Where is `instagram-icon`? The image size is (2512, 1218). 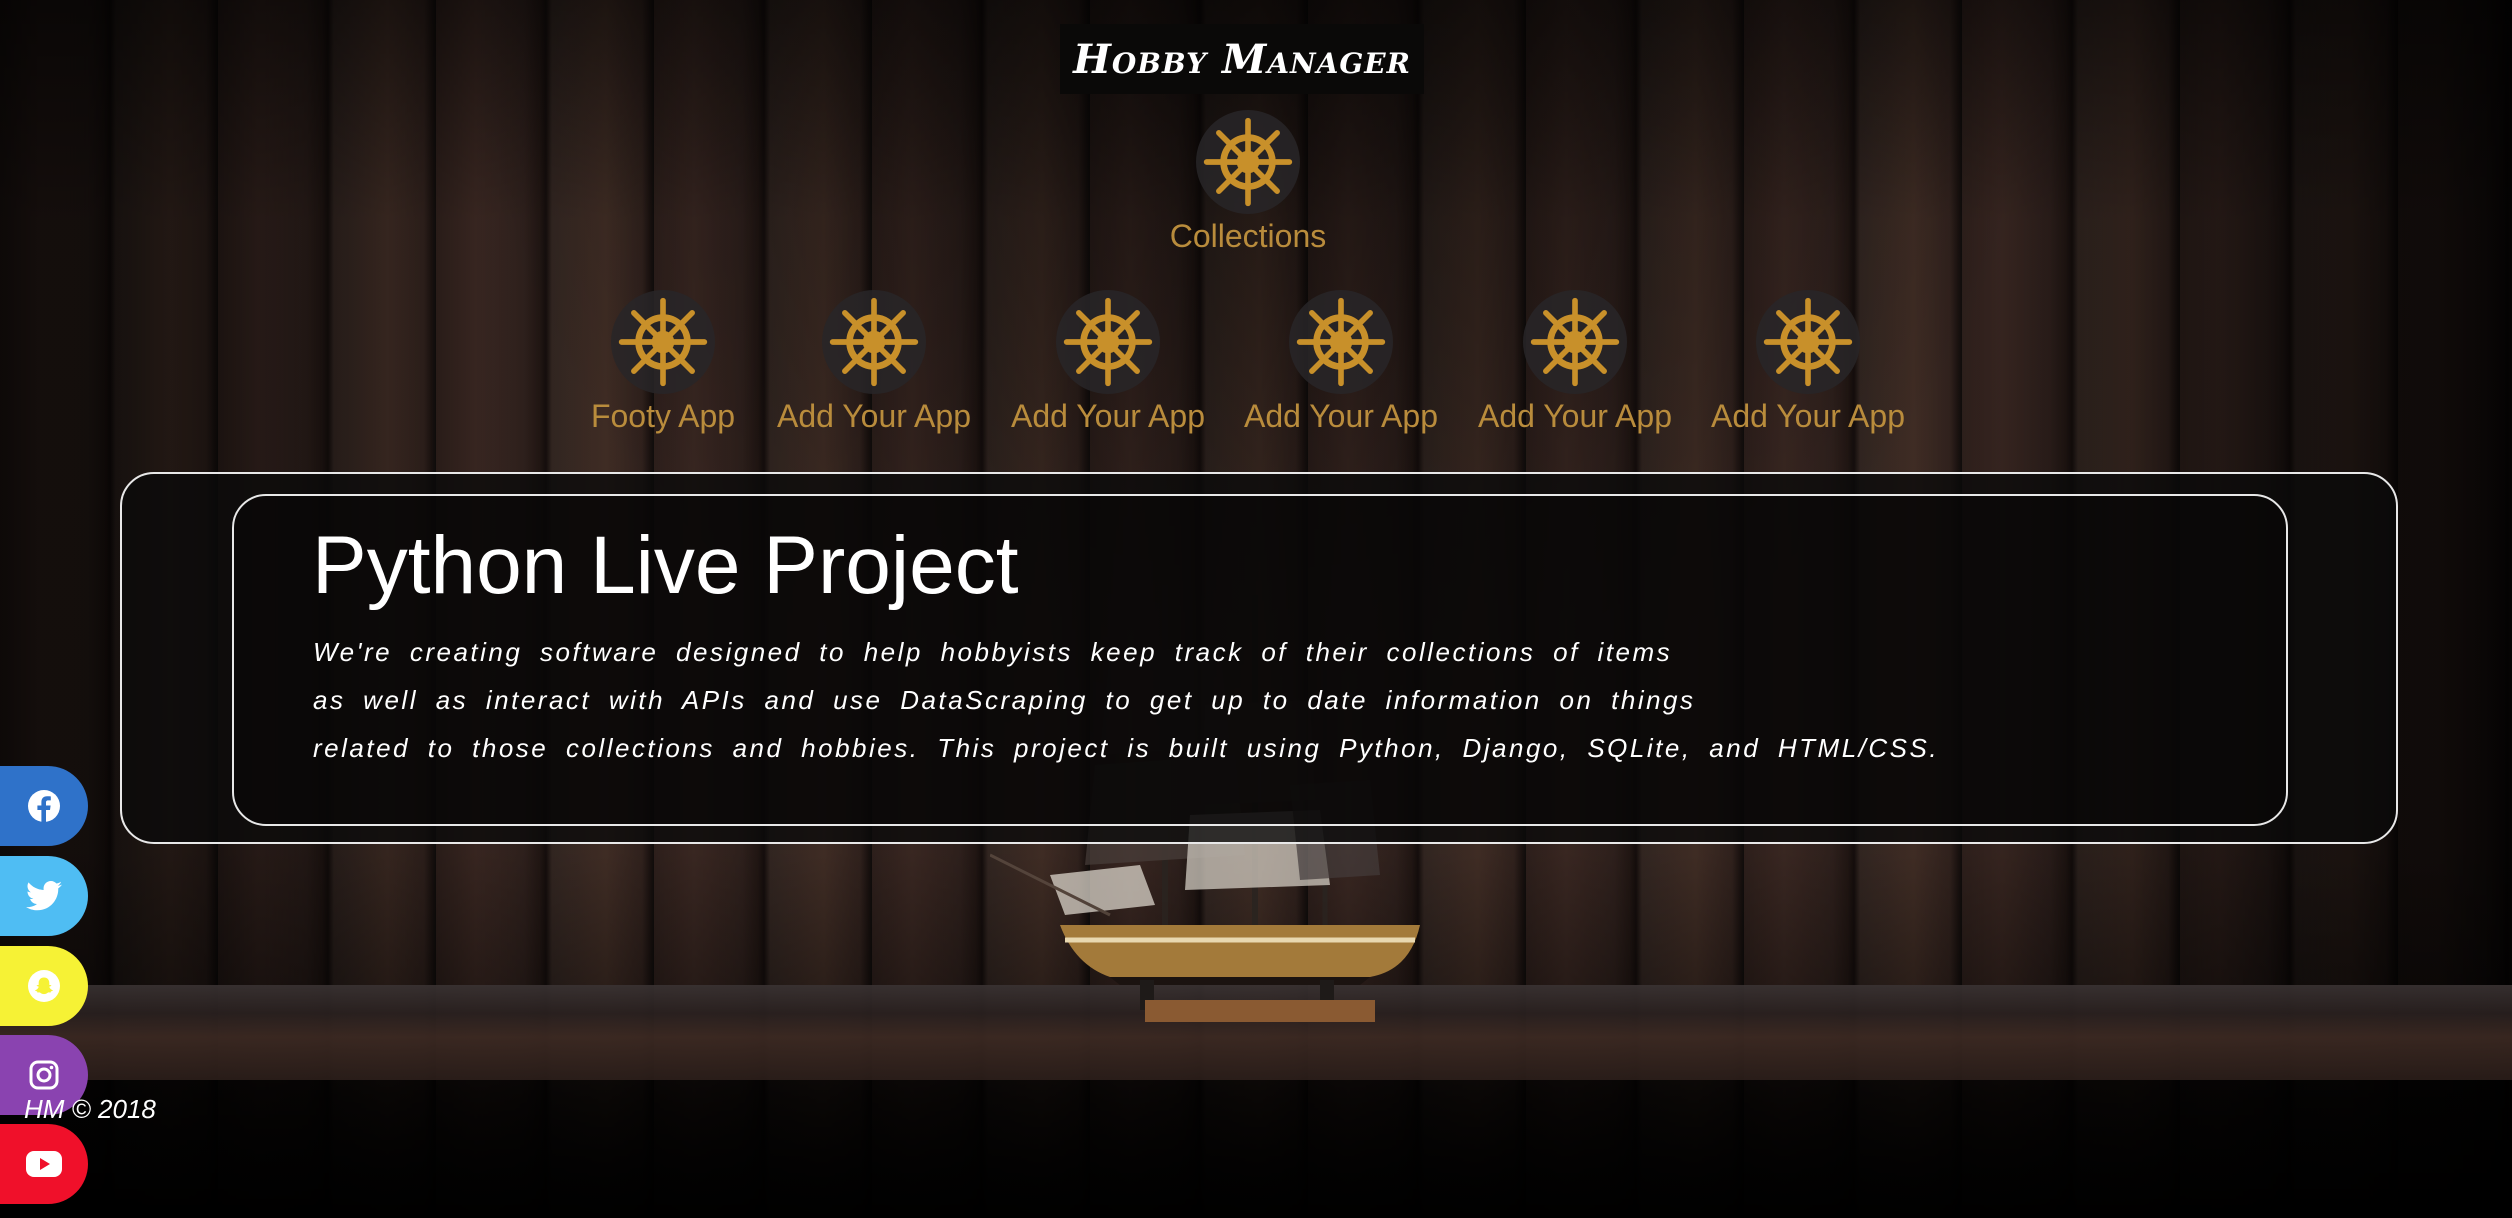
instagram-icon is located at coordinates (44, 1075).